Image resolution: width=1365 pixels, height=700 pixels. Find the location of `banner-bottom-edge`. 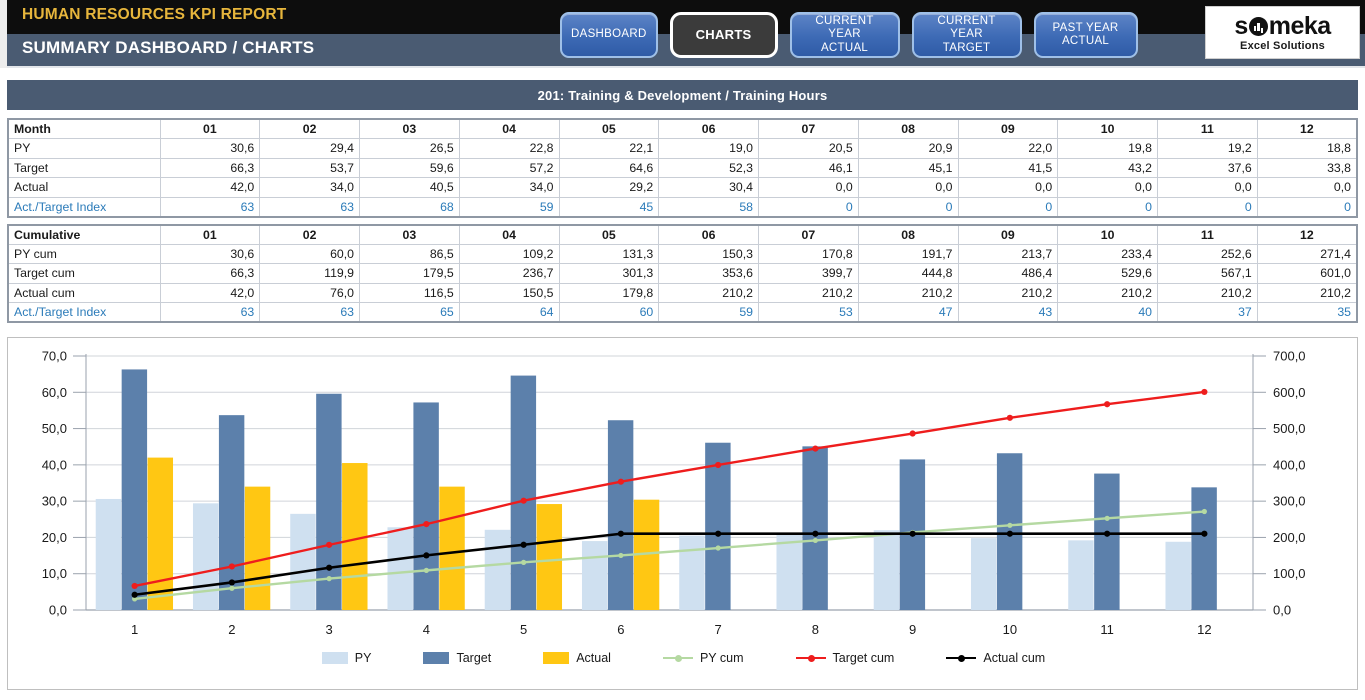

banner-bottom-edge is located at coordinates (682, 67).